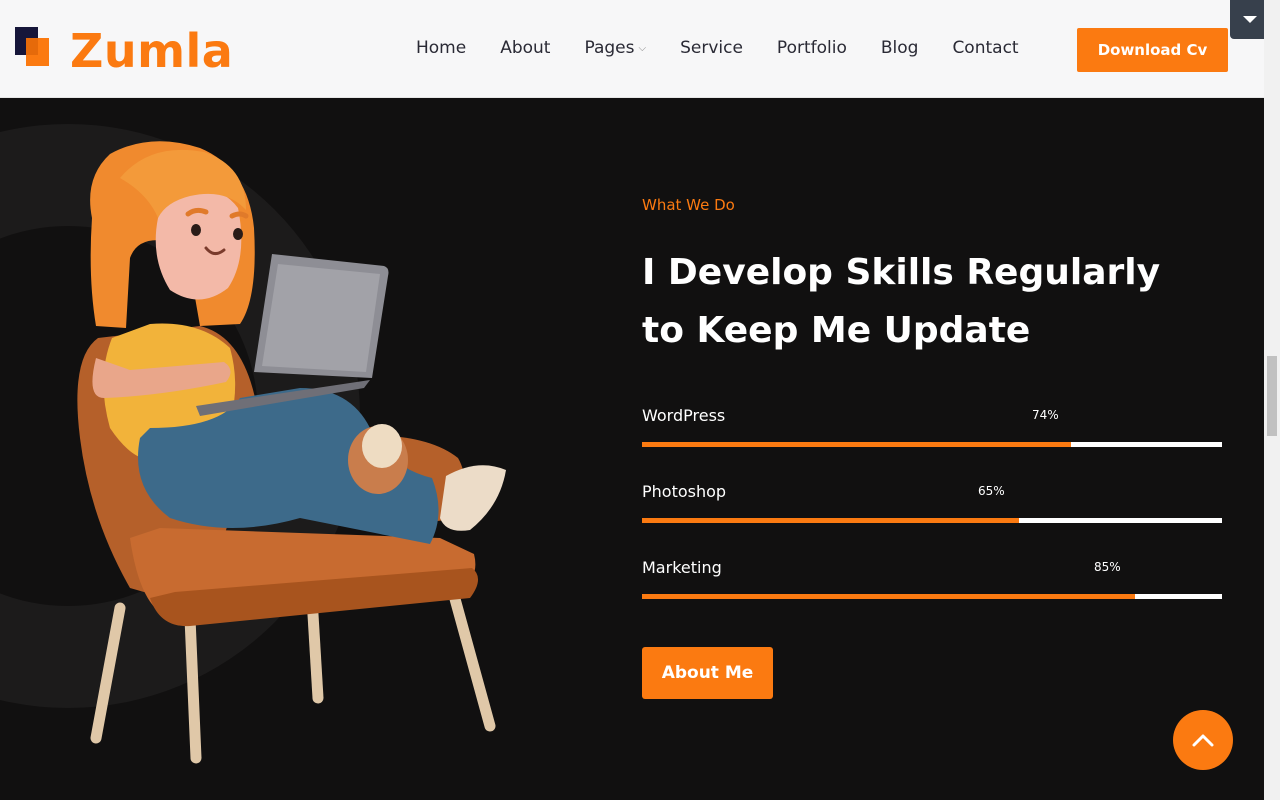  I want to click on skill-bar-wordpress: WordPress 74%, so click(932, 429).